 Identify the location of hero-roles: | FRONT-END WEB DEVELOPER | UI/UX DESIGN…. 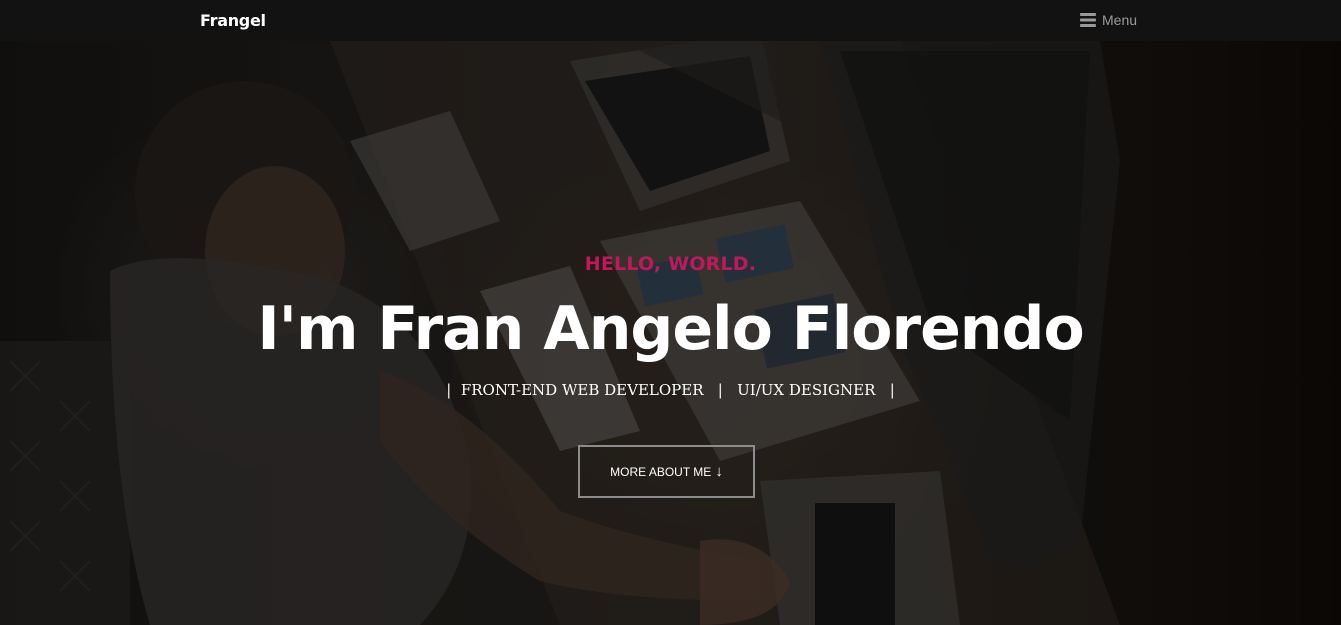
(670, 390).